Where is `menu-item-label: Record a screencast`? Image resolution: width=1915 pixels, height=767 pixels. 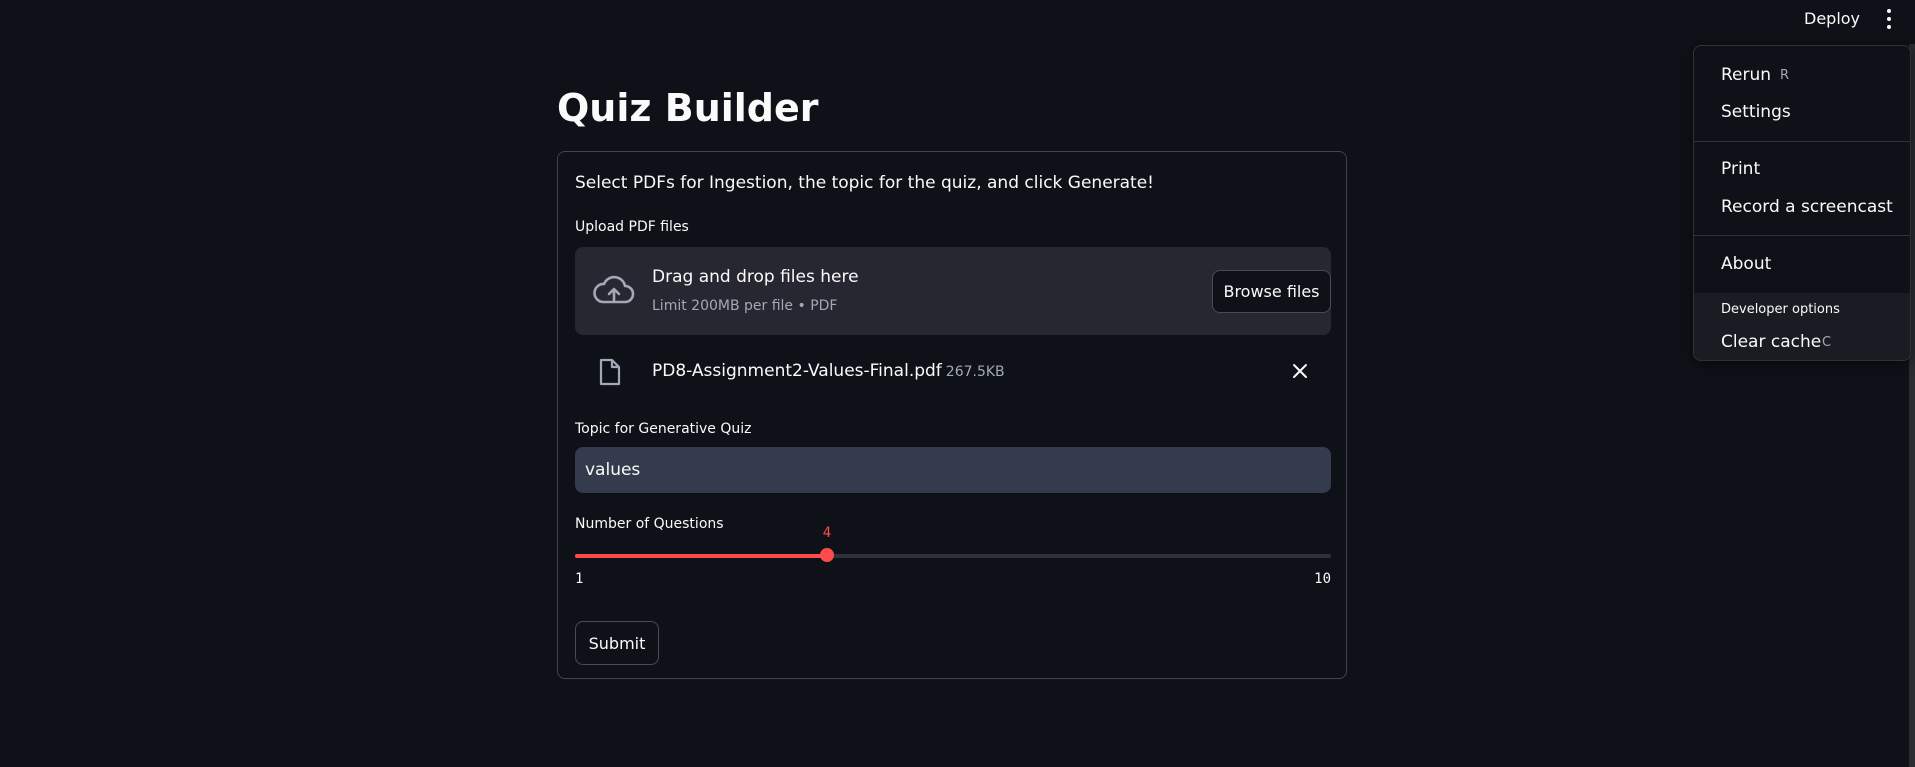 menu-item-label: Record a screencast is located at coordinates (1807, 207).